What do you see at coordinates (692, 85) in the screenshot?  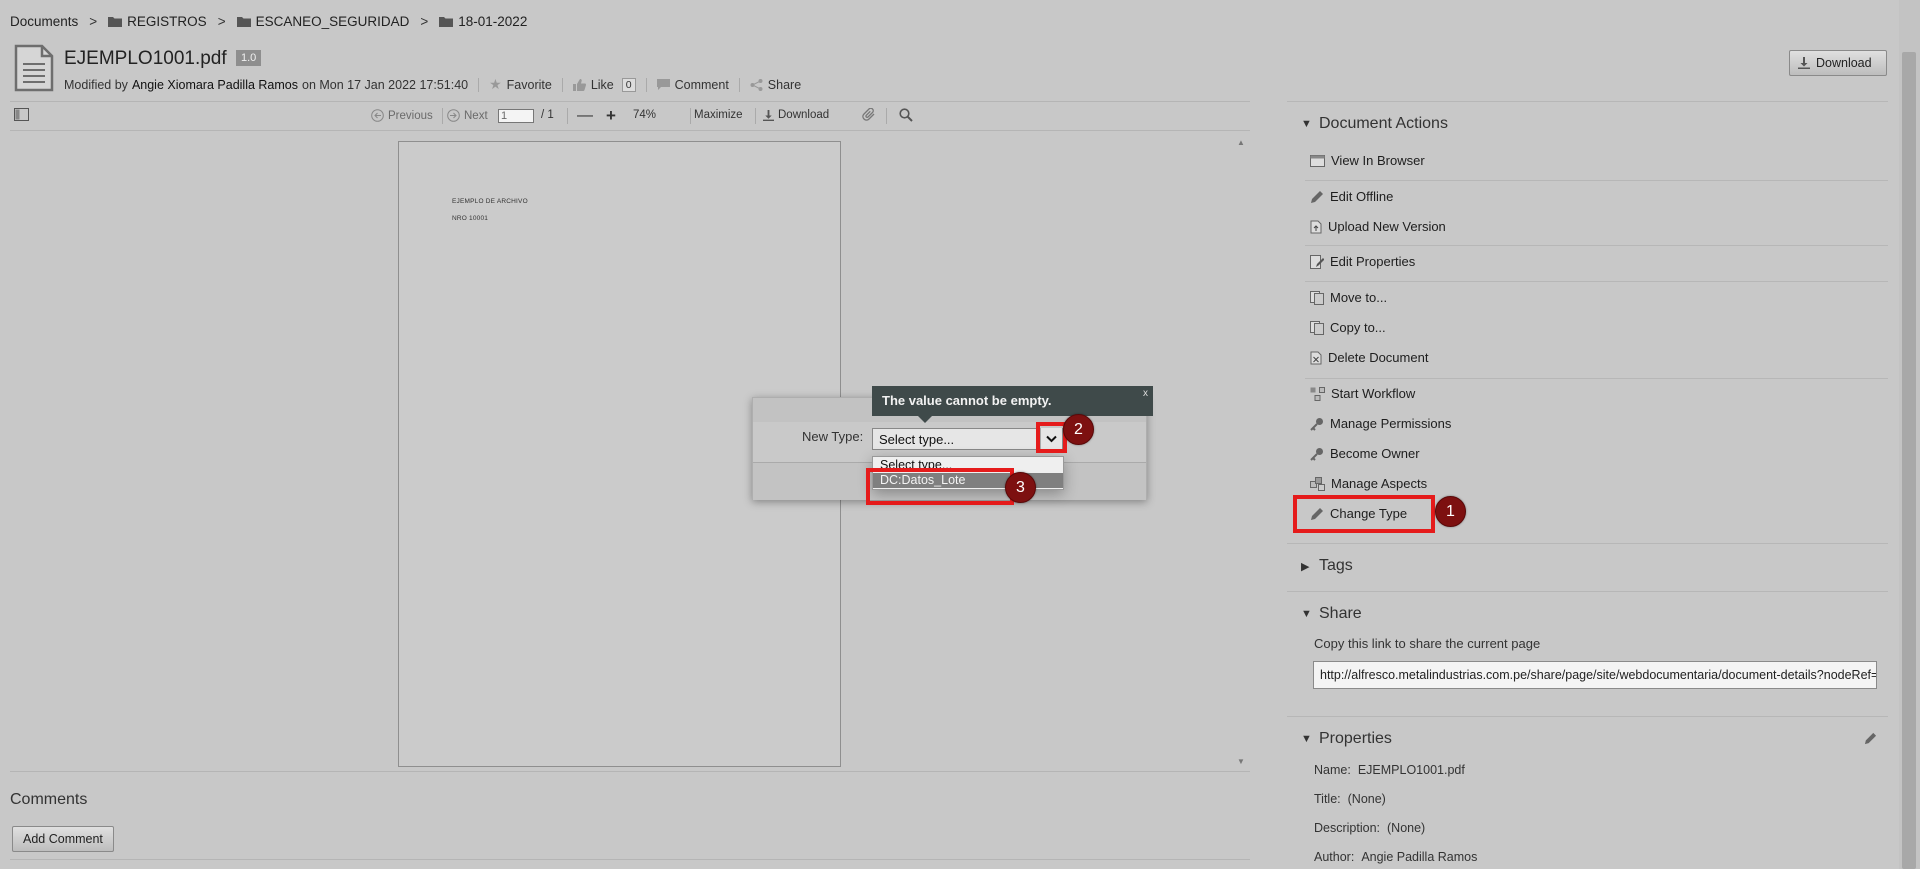 I see `comment-button: Comment` at bounding box center [692, 85].